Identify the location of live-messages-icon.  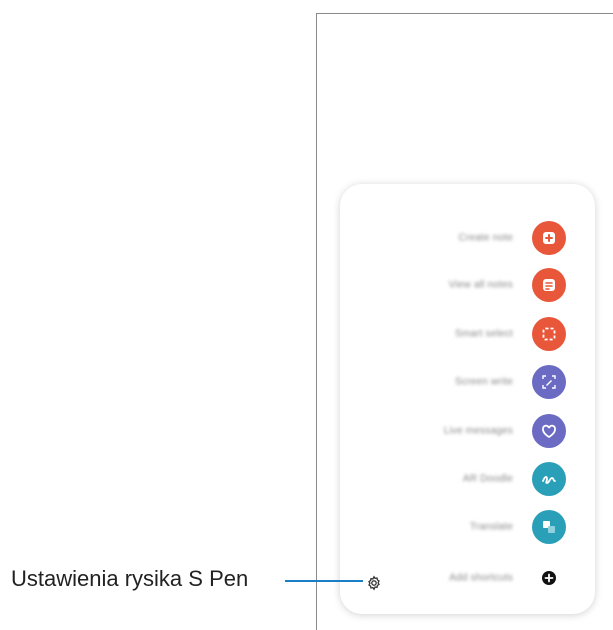
(549, 431).